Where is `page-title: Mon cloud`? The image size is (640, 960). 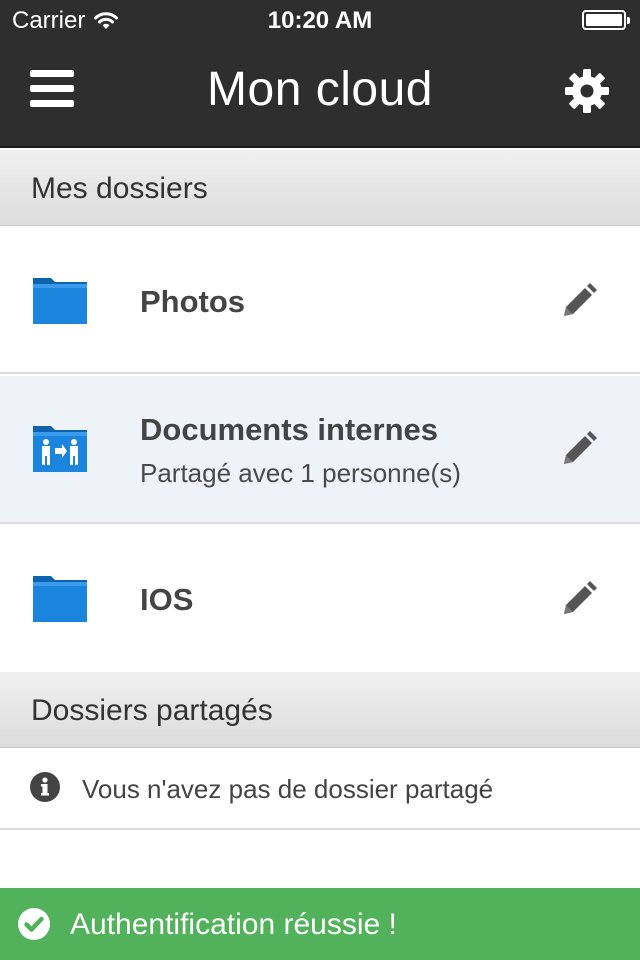 page-title: Mon cloud is located at coordinates (320, 89).